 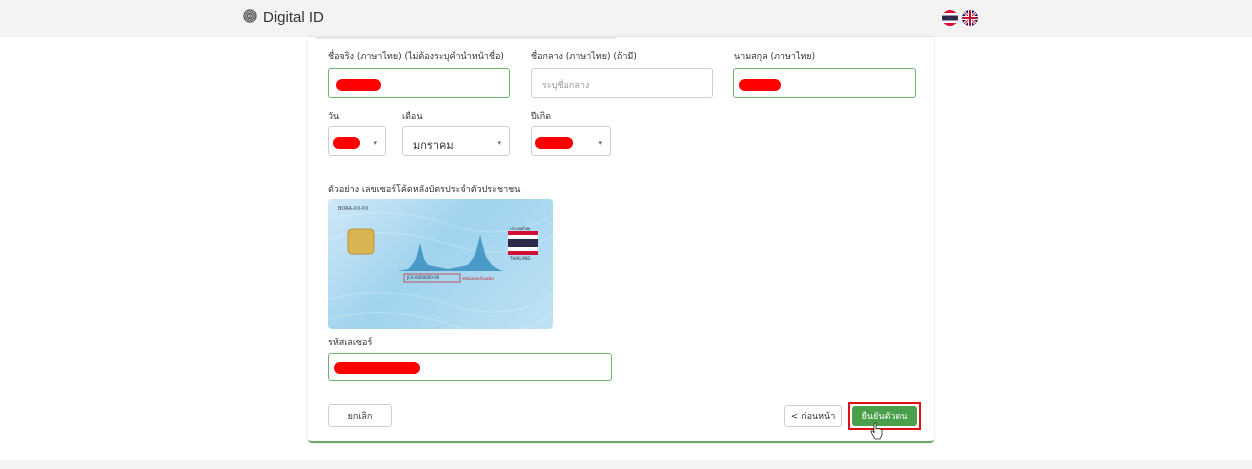 I want to click on previous-button: < ก่อนหน้า, so click(x=813, y=416).